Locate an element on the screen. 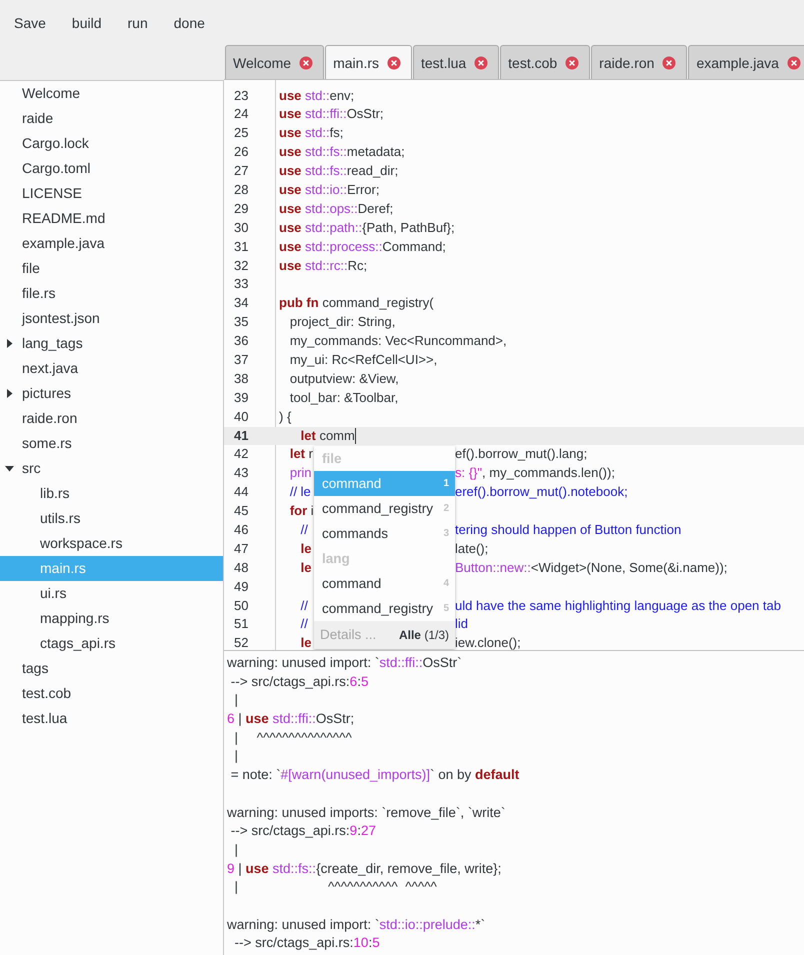  code-line: for i is located at coordinates (301, 511).